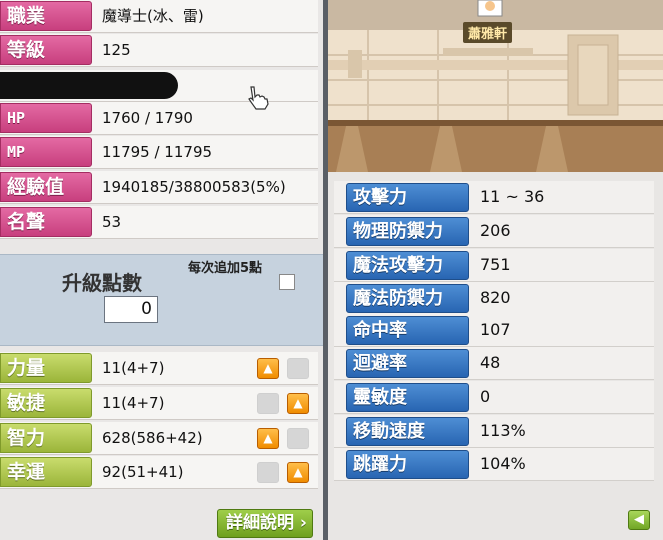  What do you see at coordinates (46, 187) in the screenshot?
I see `exp-label: 經驗值` at bounding box center [46, 187].